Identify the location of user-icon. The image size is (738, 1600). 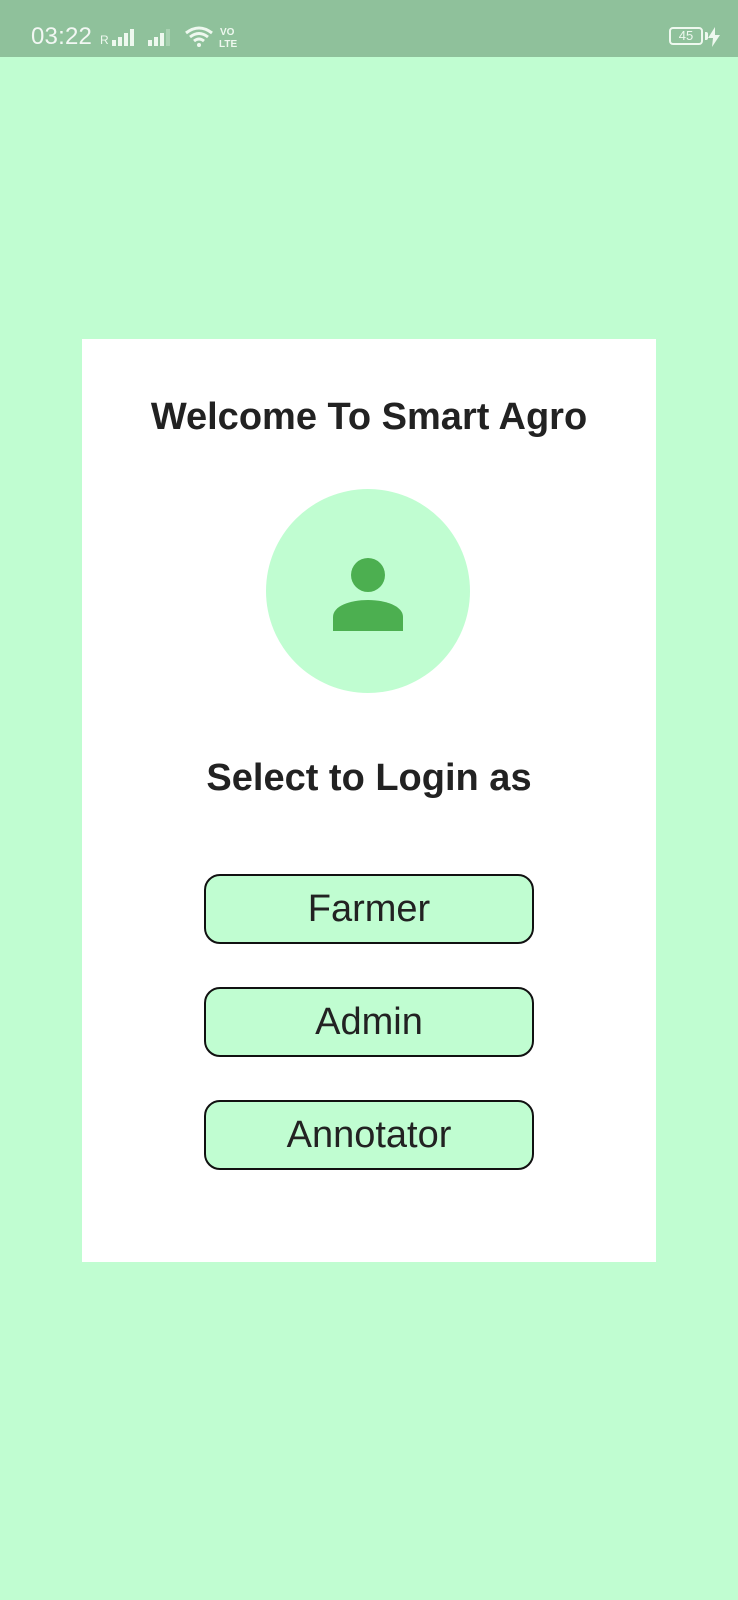
(368, 594).